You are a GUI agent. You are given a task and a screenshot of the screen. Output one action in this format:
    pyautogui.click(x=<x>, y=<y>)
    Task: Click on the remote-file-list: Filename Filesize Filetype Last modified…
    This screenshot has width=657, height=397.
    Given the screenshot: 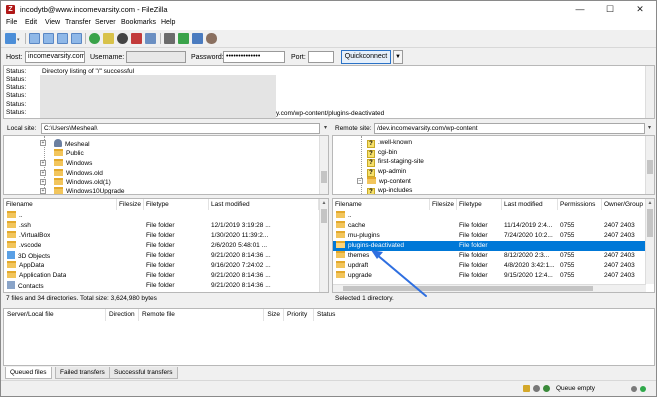 What is the action you would take?
    pyautogui.click(x=493, y=245)
    